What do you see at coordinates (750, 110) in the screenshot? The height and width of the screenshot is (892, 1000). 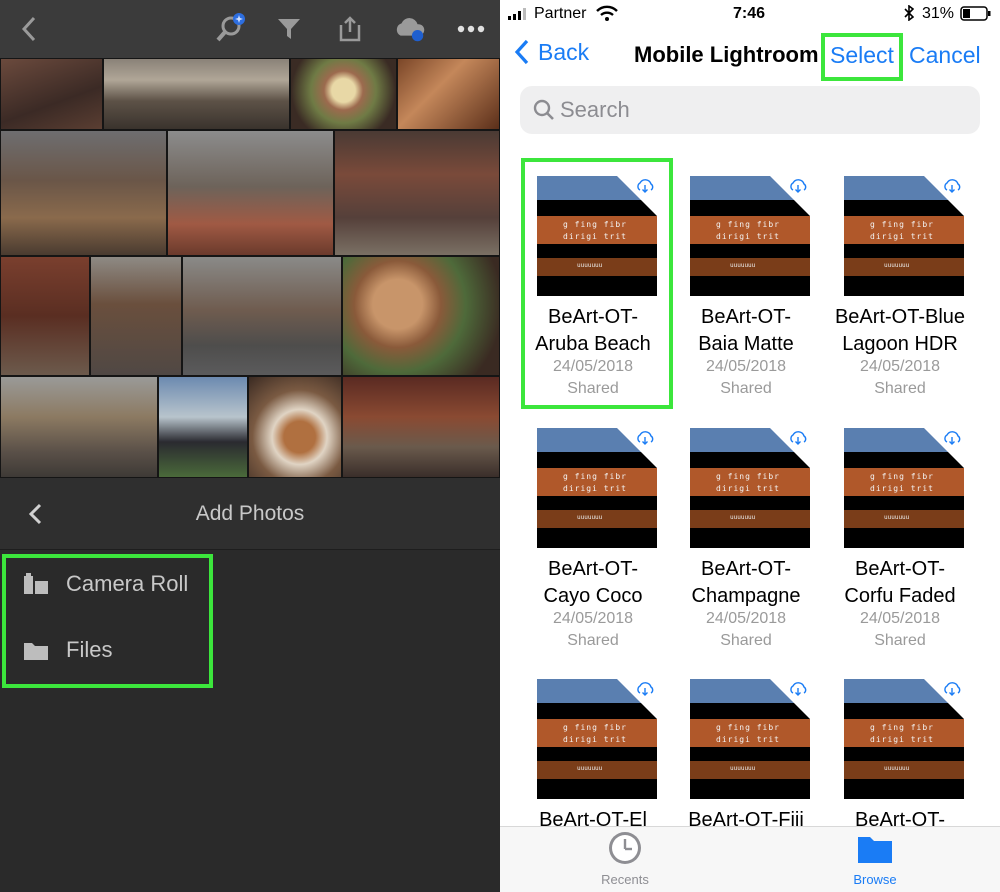 I see `search-input: Search` at bounding box center [750, 110].